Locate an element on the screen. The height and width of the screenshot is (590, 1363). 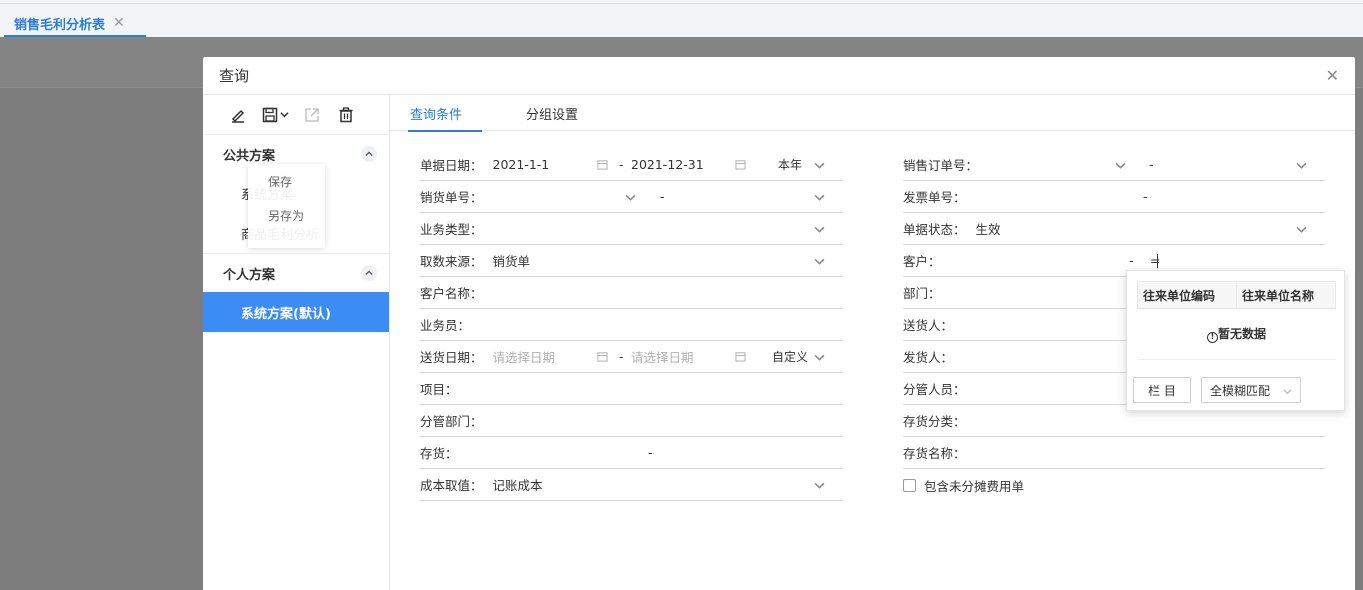
tab-label: 销售毛利分析表 is located at coordinates (60, 25).